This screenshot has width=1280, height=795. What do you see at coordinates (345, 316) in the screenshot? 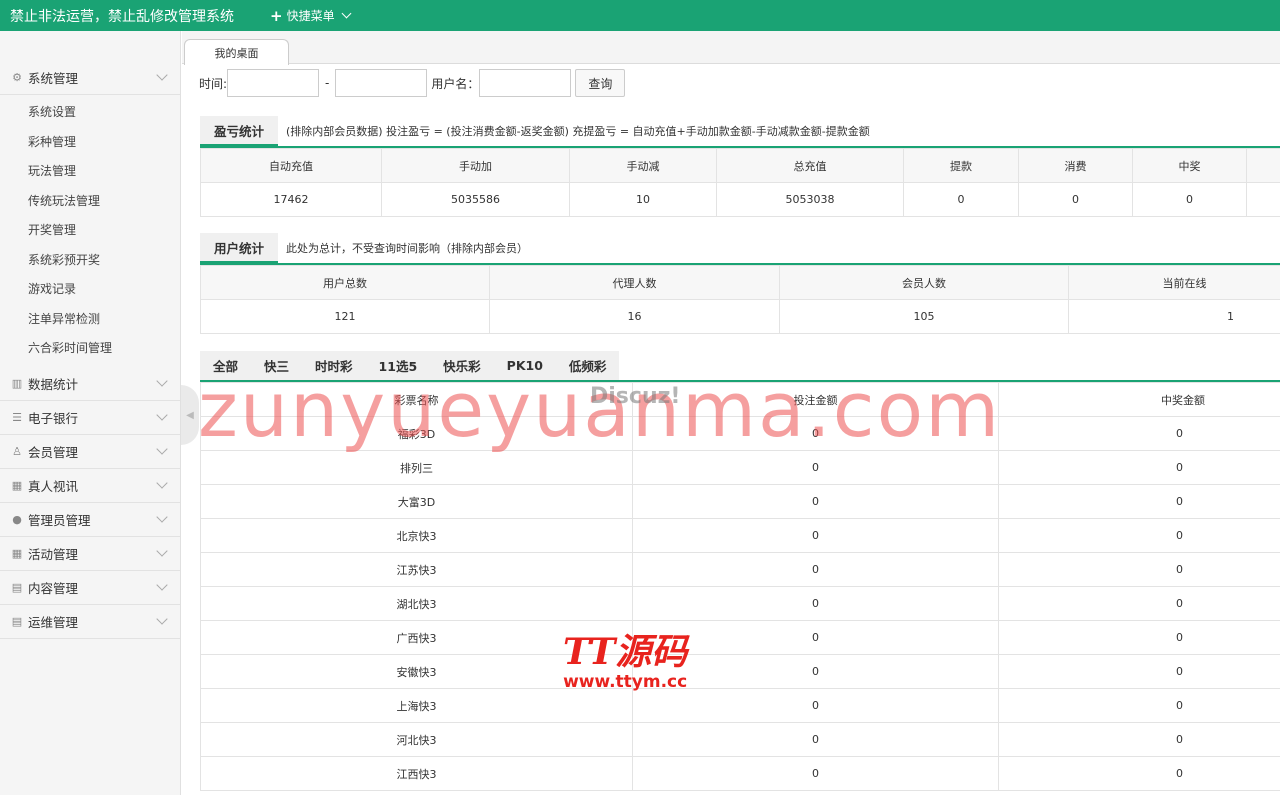
I see `table-cell: 121` at bounding box center [345, 316].